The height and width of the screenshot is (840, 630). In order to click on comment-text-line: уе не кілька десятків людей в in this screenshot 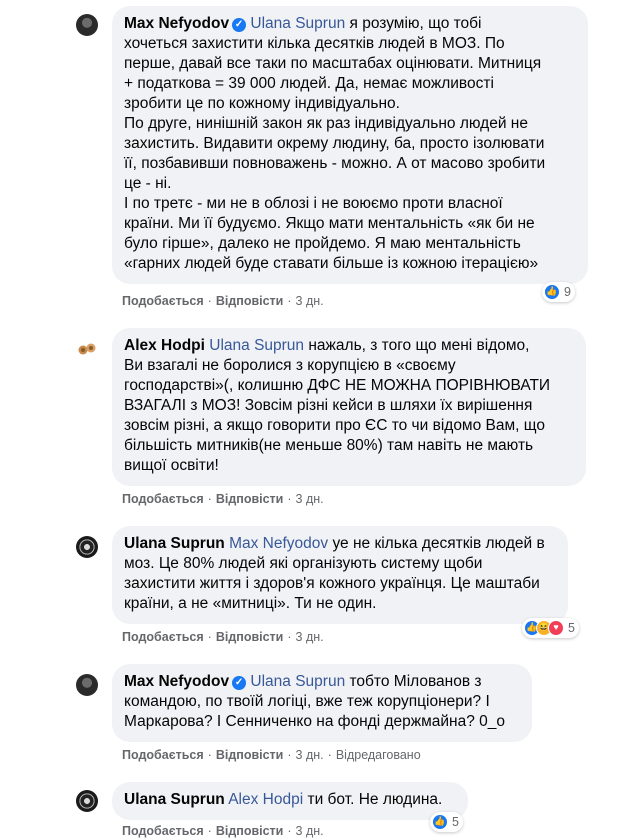, I will do `click(436, 543)`.